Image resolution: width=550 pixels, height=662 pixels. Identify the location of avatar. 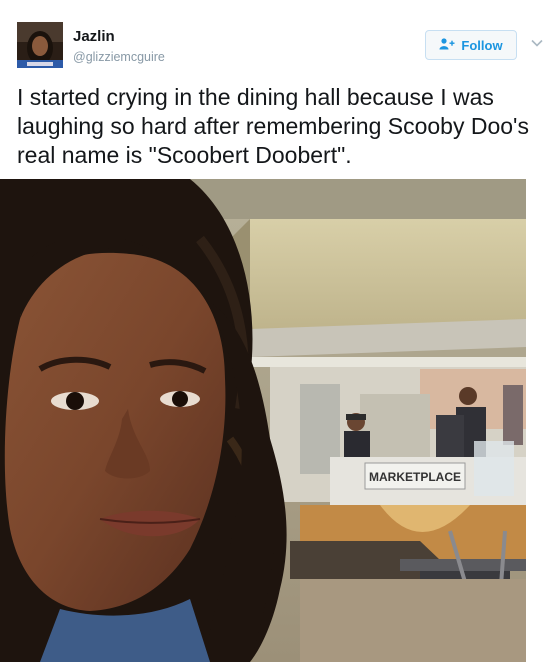
(40, 45).